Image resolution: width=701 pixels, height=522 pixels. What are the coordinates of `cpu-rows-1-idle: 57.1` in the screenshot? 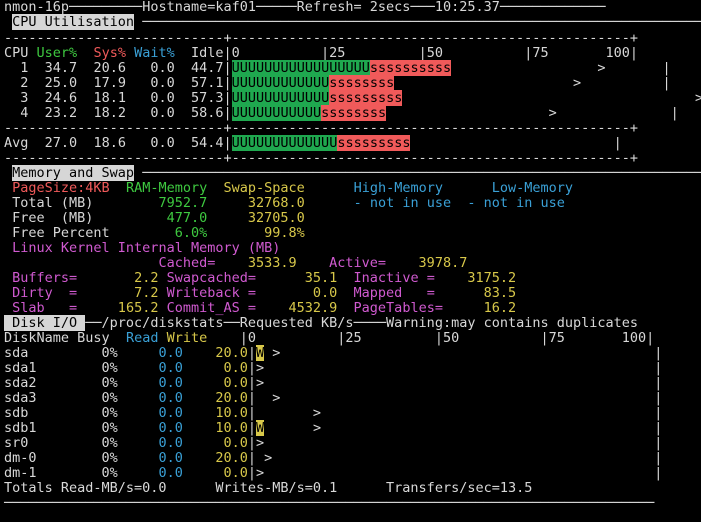 It's located at (207, 83).